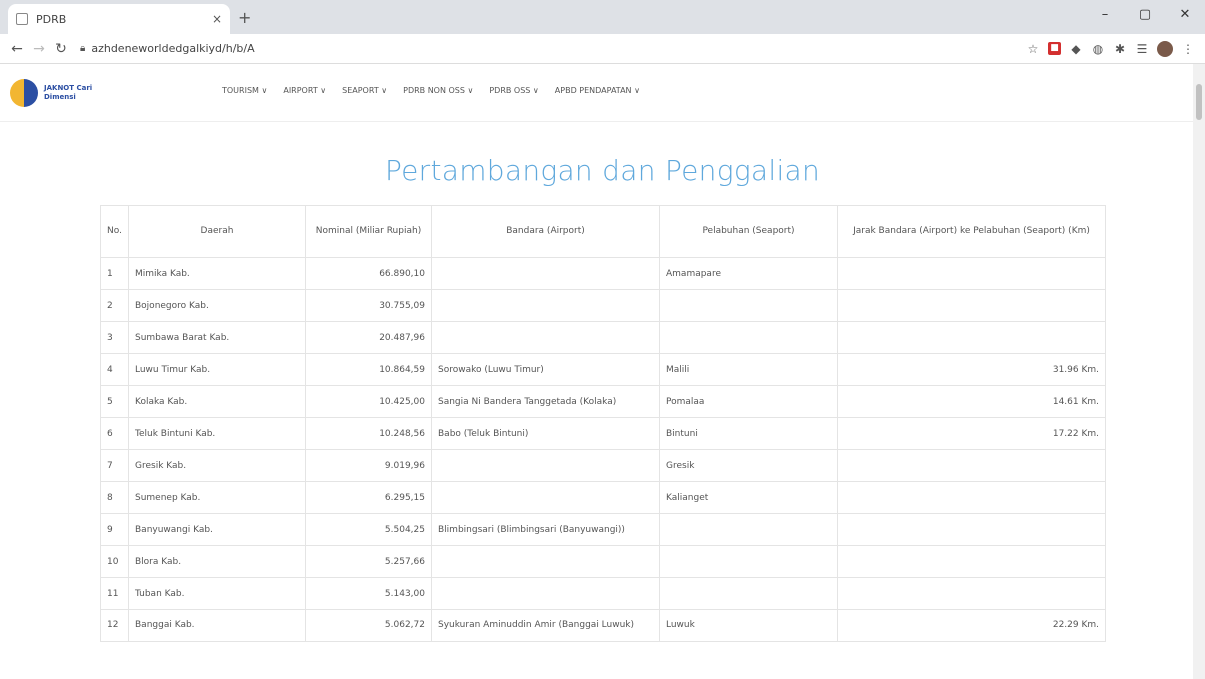 The image size is (1205, 679). What do you see at coordinates (1120, 49) in the screenshot?
I see `extension-puzzle-icon: ✱` at bounding box center [1120, 49].